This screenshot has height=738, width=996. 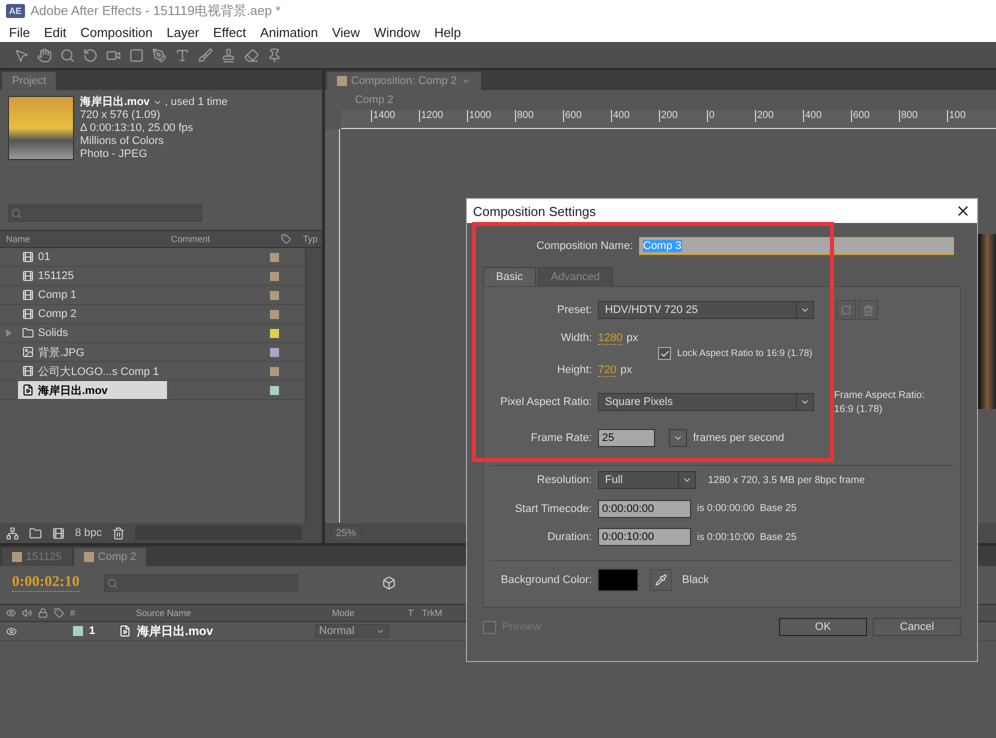 I want to click on preset-dropdown: HDV/HDTV 720 25, so click(x=706, y=310).